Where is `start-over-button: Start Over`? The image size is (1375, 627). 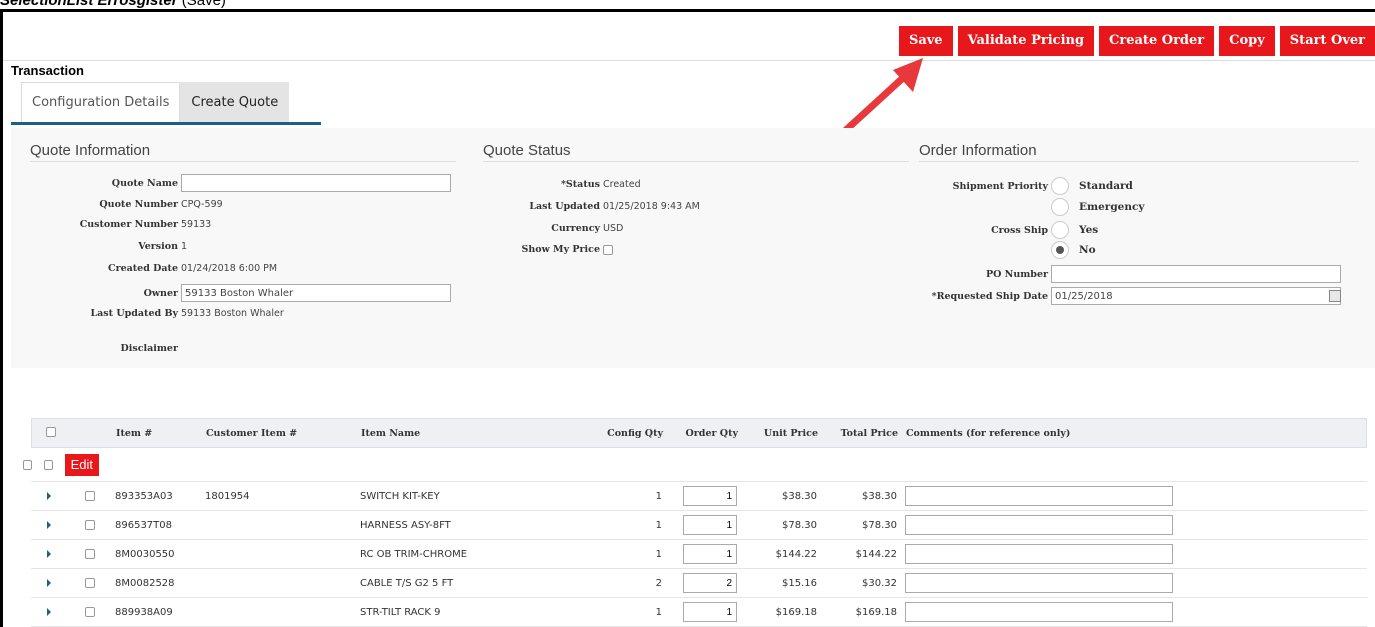 start-over-button: Start Over is located at coordinates (1327, 41).